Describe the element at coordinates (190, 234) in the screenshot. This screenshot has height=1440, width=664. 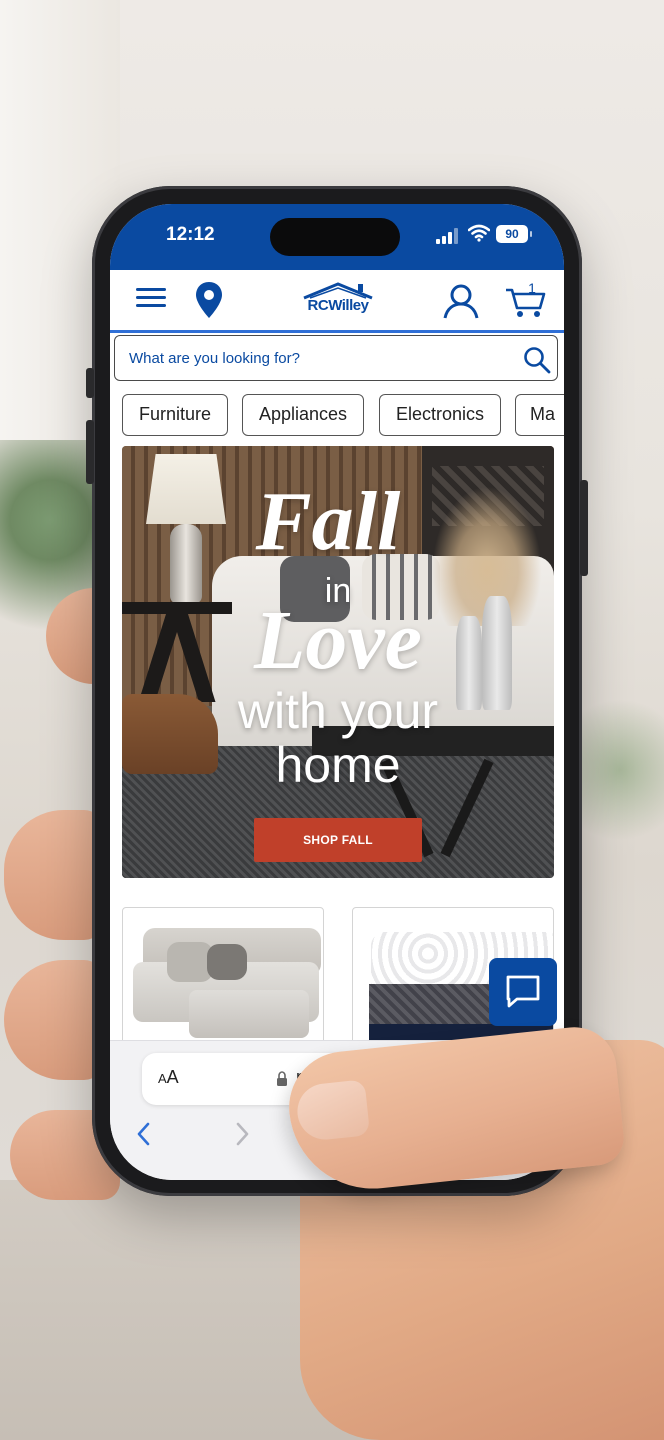
I see `status-time: 12:12` at that location.